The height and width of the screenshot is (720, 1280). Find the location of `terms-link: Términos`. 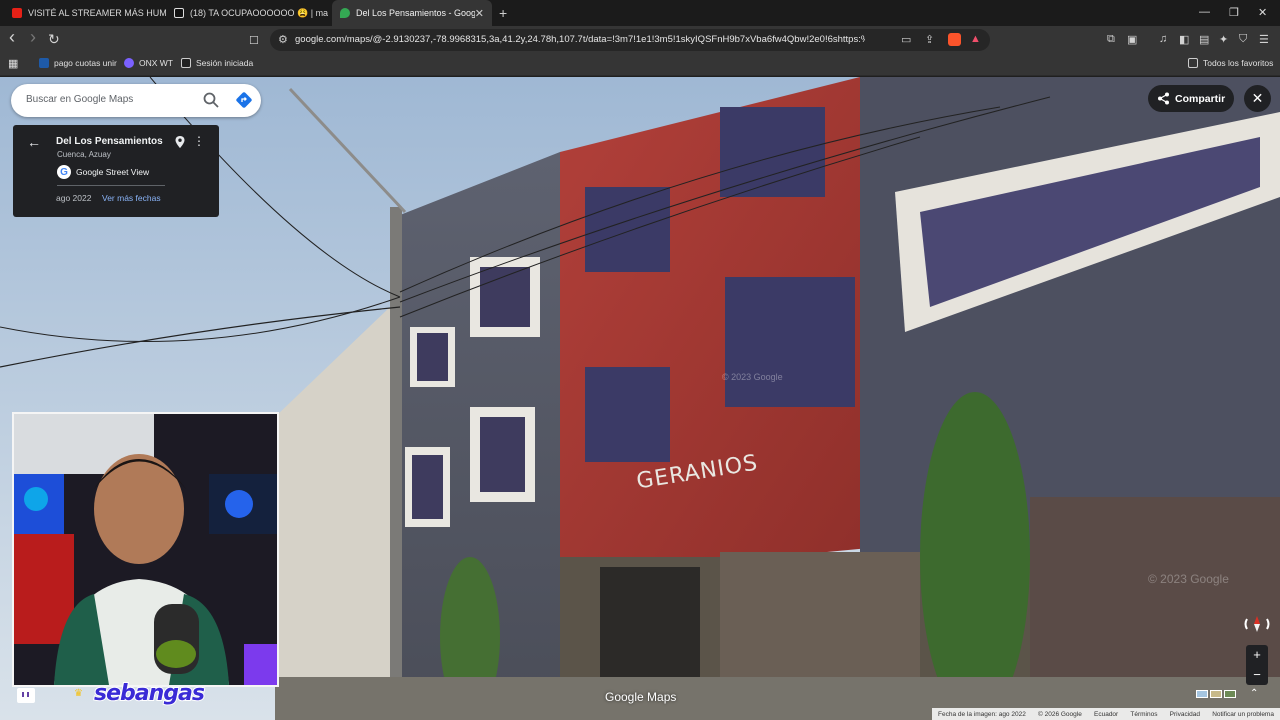

terms-link: Términos is located at coordinates (1143, 714).